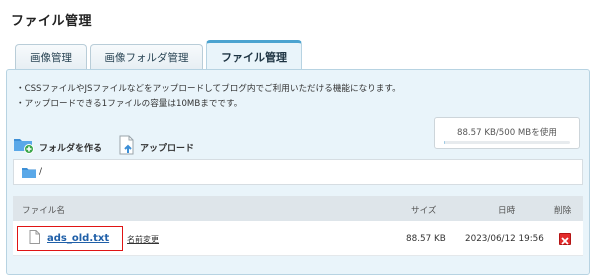  What do you see at coordinates (34, 238) in the screenshot?
I see `file-icon` at bounding box center [34, 238].